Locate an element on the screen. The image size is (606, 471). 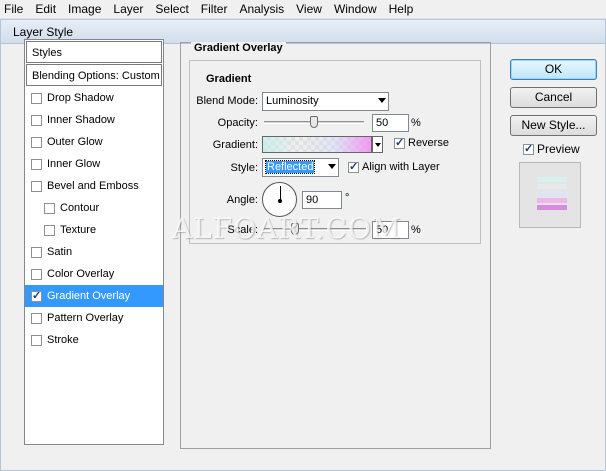
align-check-icon is located at coordinates (353, 166).